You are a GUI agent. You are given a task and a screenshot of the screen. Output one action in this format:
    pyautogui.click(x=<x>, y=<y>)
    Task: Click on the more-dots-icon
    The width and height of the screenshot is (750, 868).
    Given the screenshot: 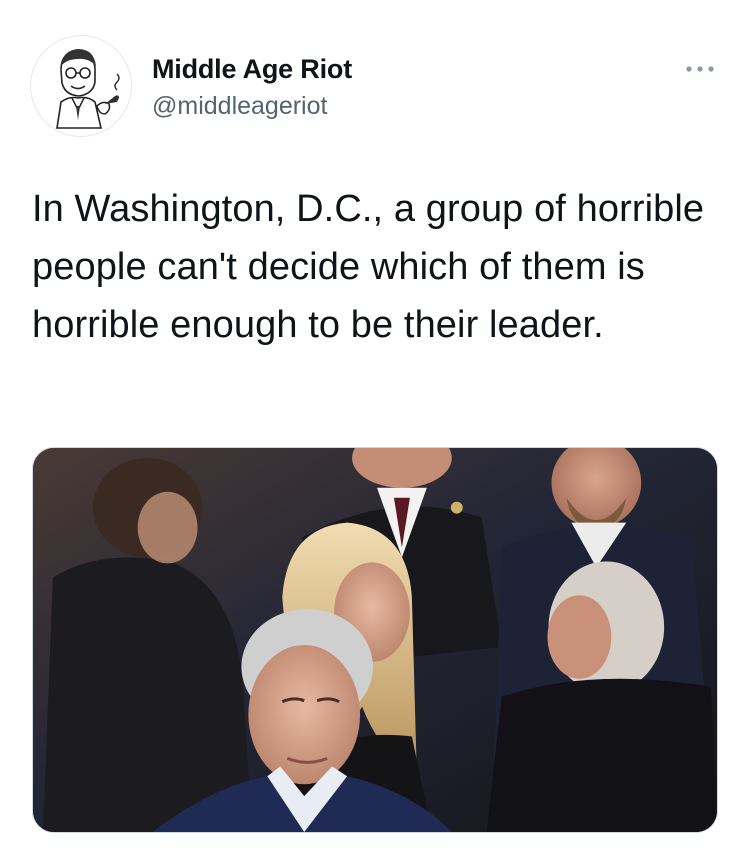 What is the action you would take?
    pyautogui.click(x=700, y=69)
    